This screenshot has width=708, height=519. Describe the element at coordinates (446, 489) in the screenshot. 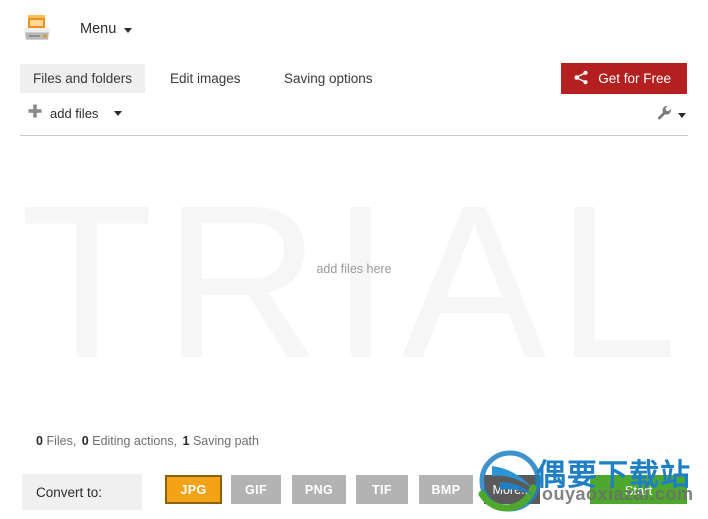

I see `format-button-bmp: BMP` at that location.